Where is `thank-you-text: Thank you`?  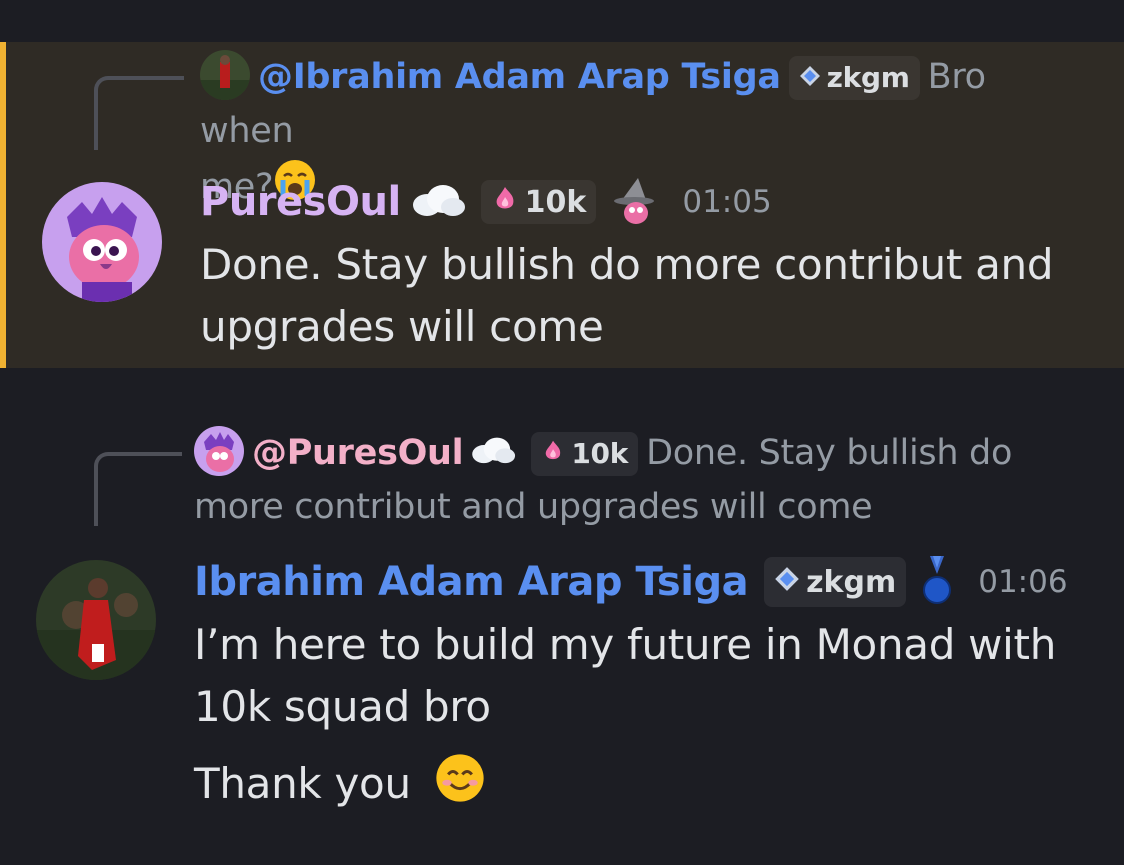
thank-you-text: Thank you is located at coordinates (302, 783).